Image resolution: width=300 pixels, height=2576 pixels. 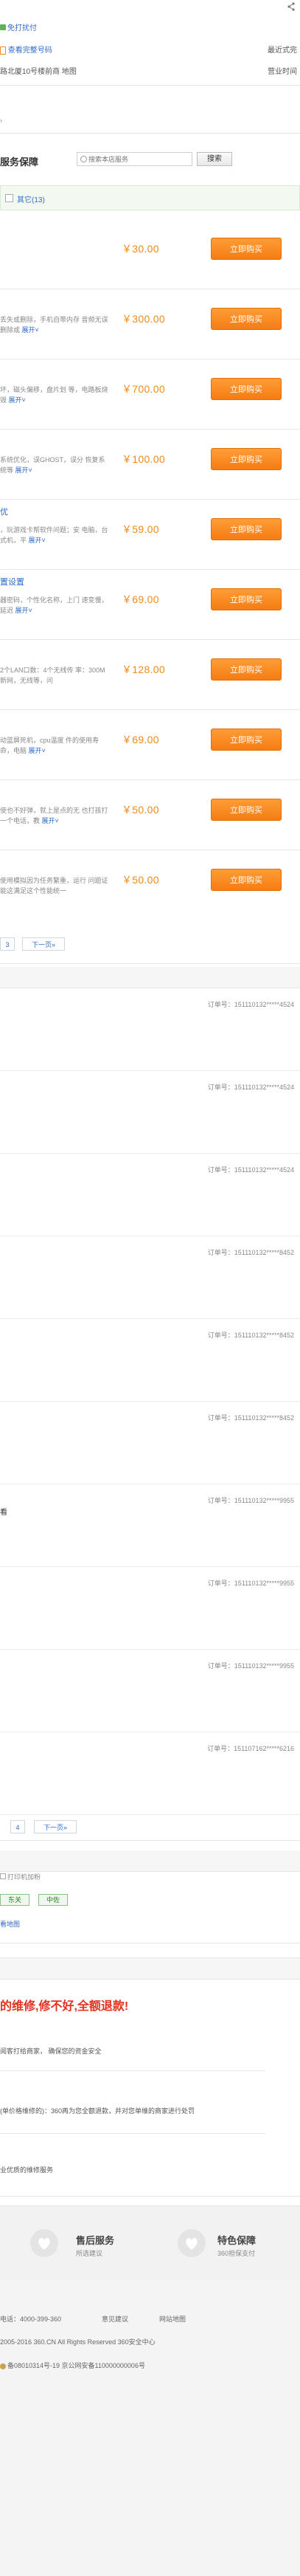 I want to click on product-desc: 使用模拟因为任务繁重，运行 问题证能这满足这个性能统一, so click(x=54, y=886).